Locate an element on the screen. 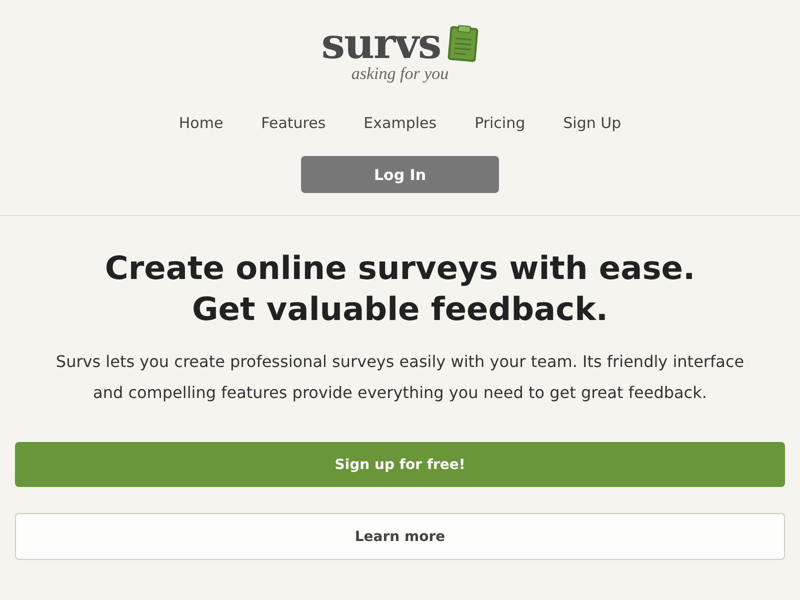 The image size is (800, 600). headline: Get valuable feedback. is located at coordinates (400, 309).